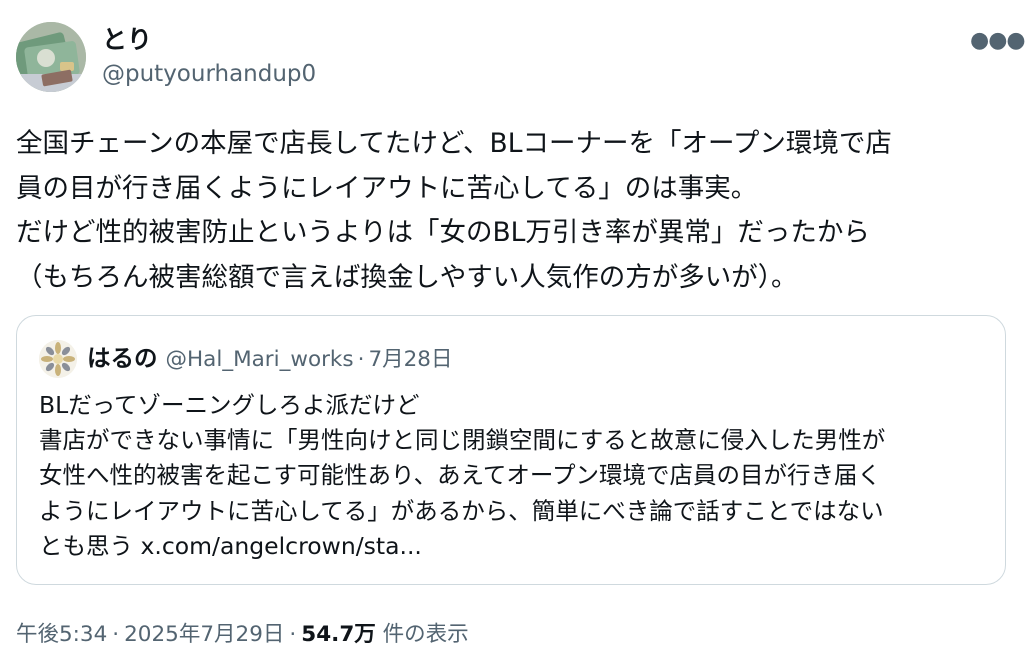 The image size is (1026, 665). I want to click on author-names: とり @putyourhandup0, so click(209, 57).